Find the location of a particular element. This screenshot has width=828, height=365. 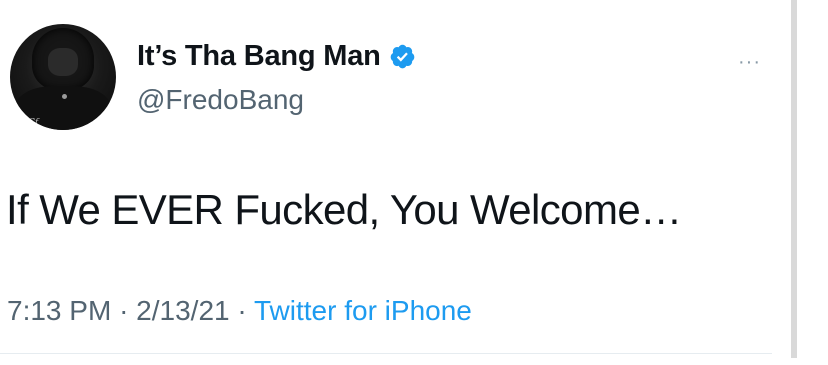

more-options-icon: ··· is located at coordinates (749, 62).